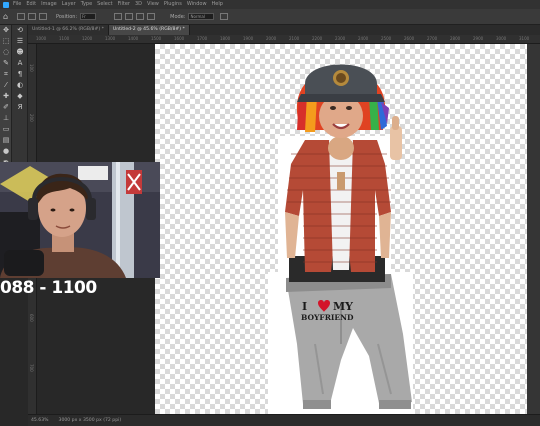  I want to click on stamp-tool-icon: ⊥, so click(6, 118).